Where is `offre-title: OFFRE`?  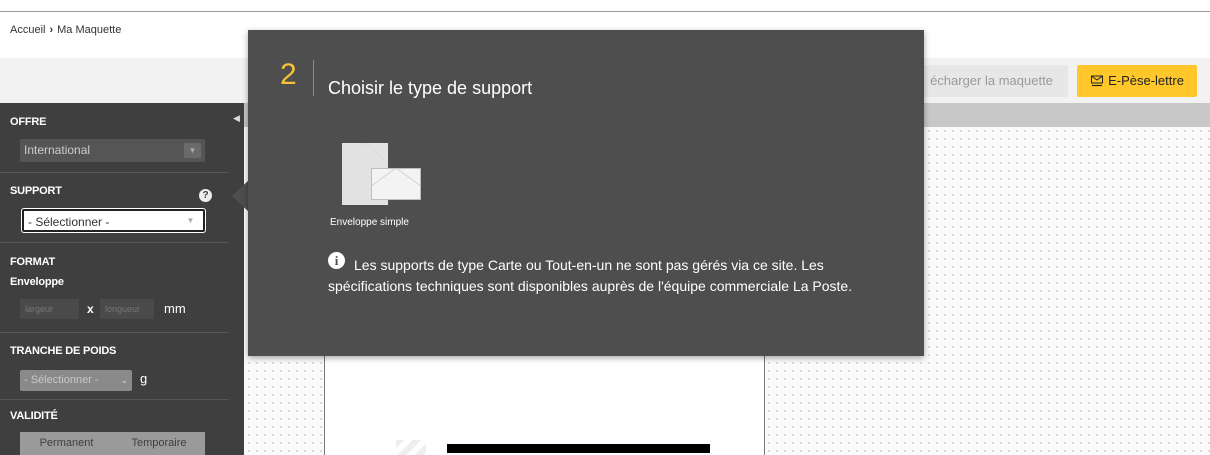 offre-title: OFFRE is located at coordinates (28, 122).